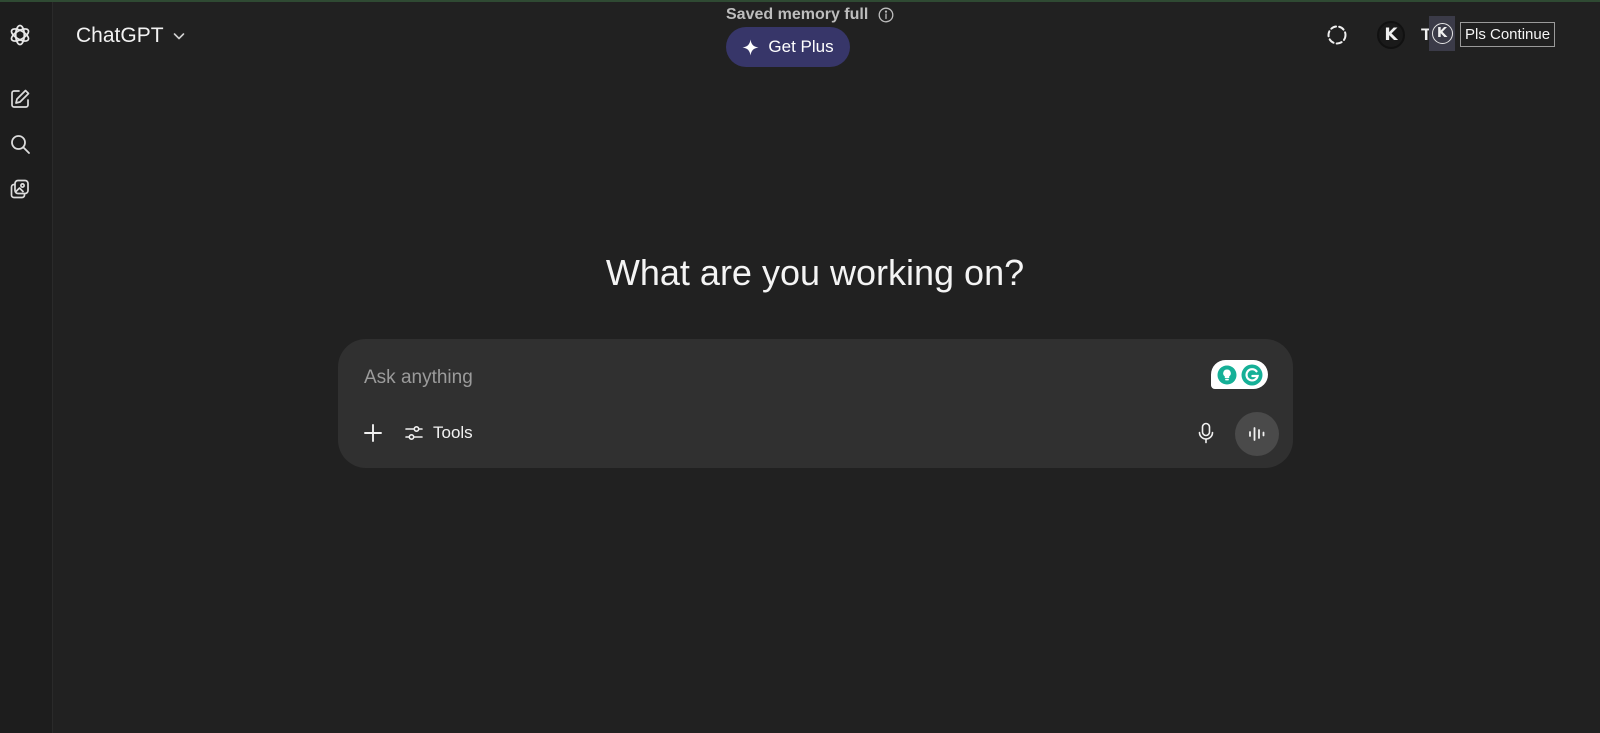  I want to click on grammarly-widget, so click(1239, 374).